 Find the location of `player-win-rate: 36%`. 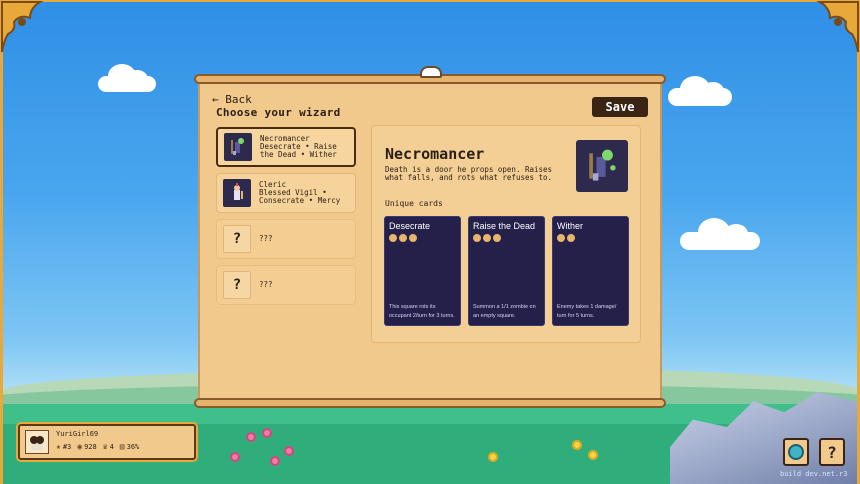

player-win-rate: 36% is located at coordinates (133, 446).